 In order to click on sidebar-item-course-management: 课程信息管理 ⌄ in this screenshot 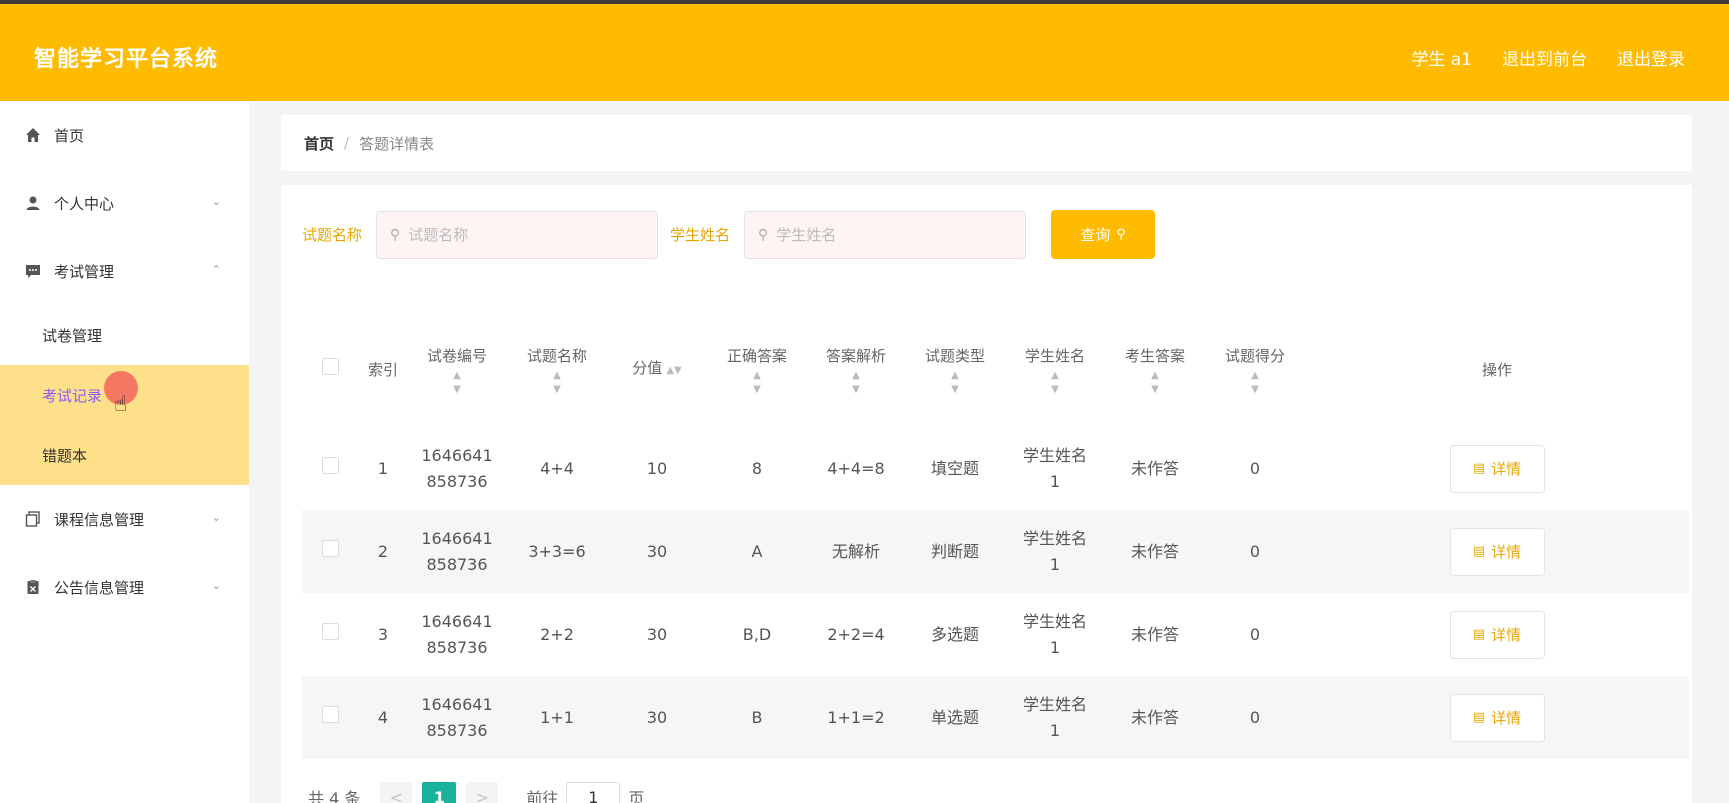, I will do `click(124, 519)`.